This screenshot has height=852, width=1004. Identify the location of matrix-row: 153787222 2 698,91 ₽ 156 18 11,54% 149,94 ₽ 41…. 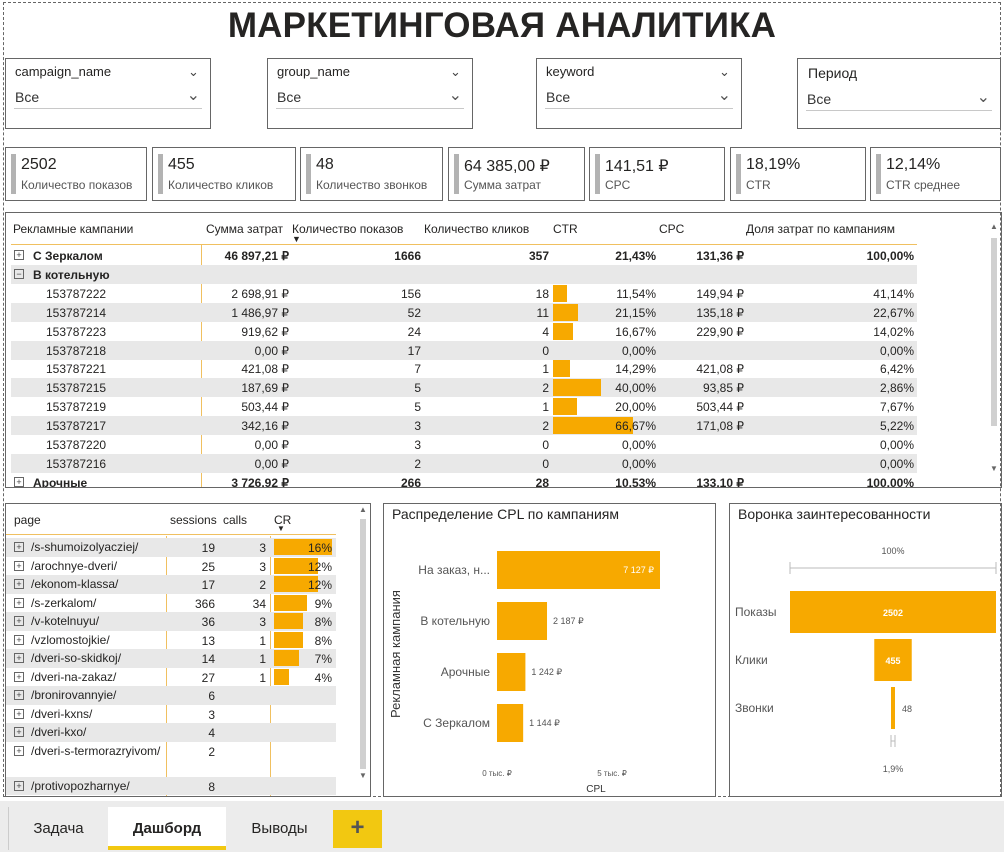
(464, 293).